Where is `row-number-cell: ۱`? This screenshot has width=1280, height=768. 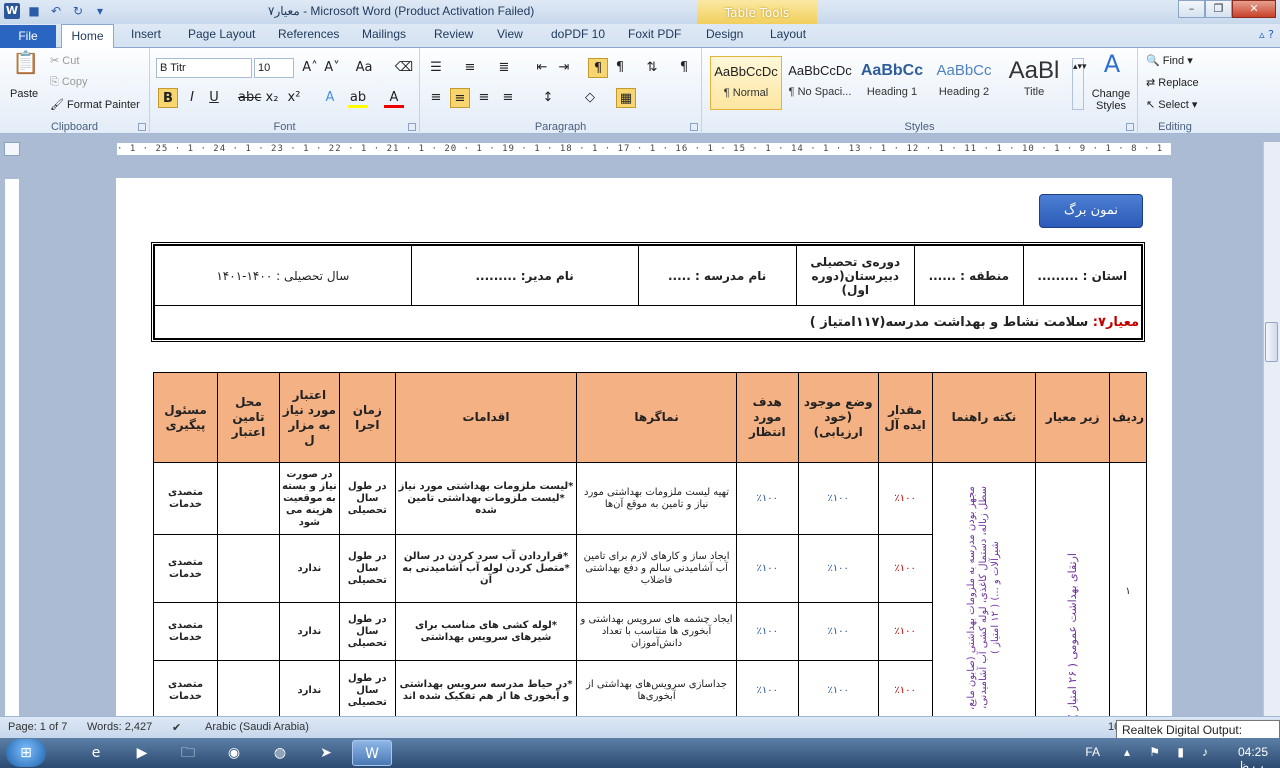 row-number-cell: ۱ is located at coordinates (1128, 590).